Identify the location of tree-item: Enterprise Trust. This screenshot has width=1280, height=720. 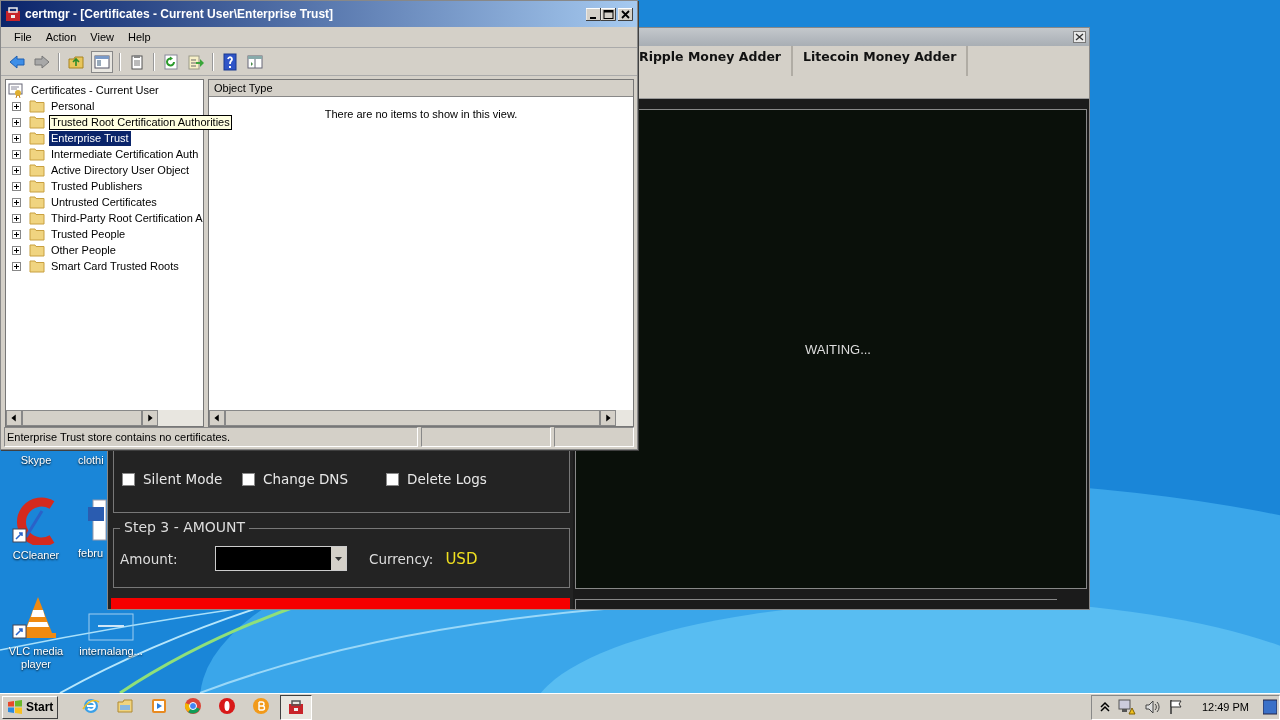
(90, 138).